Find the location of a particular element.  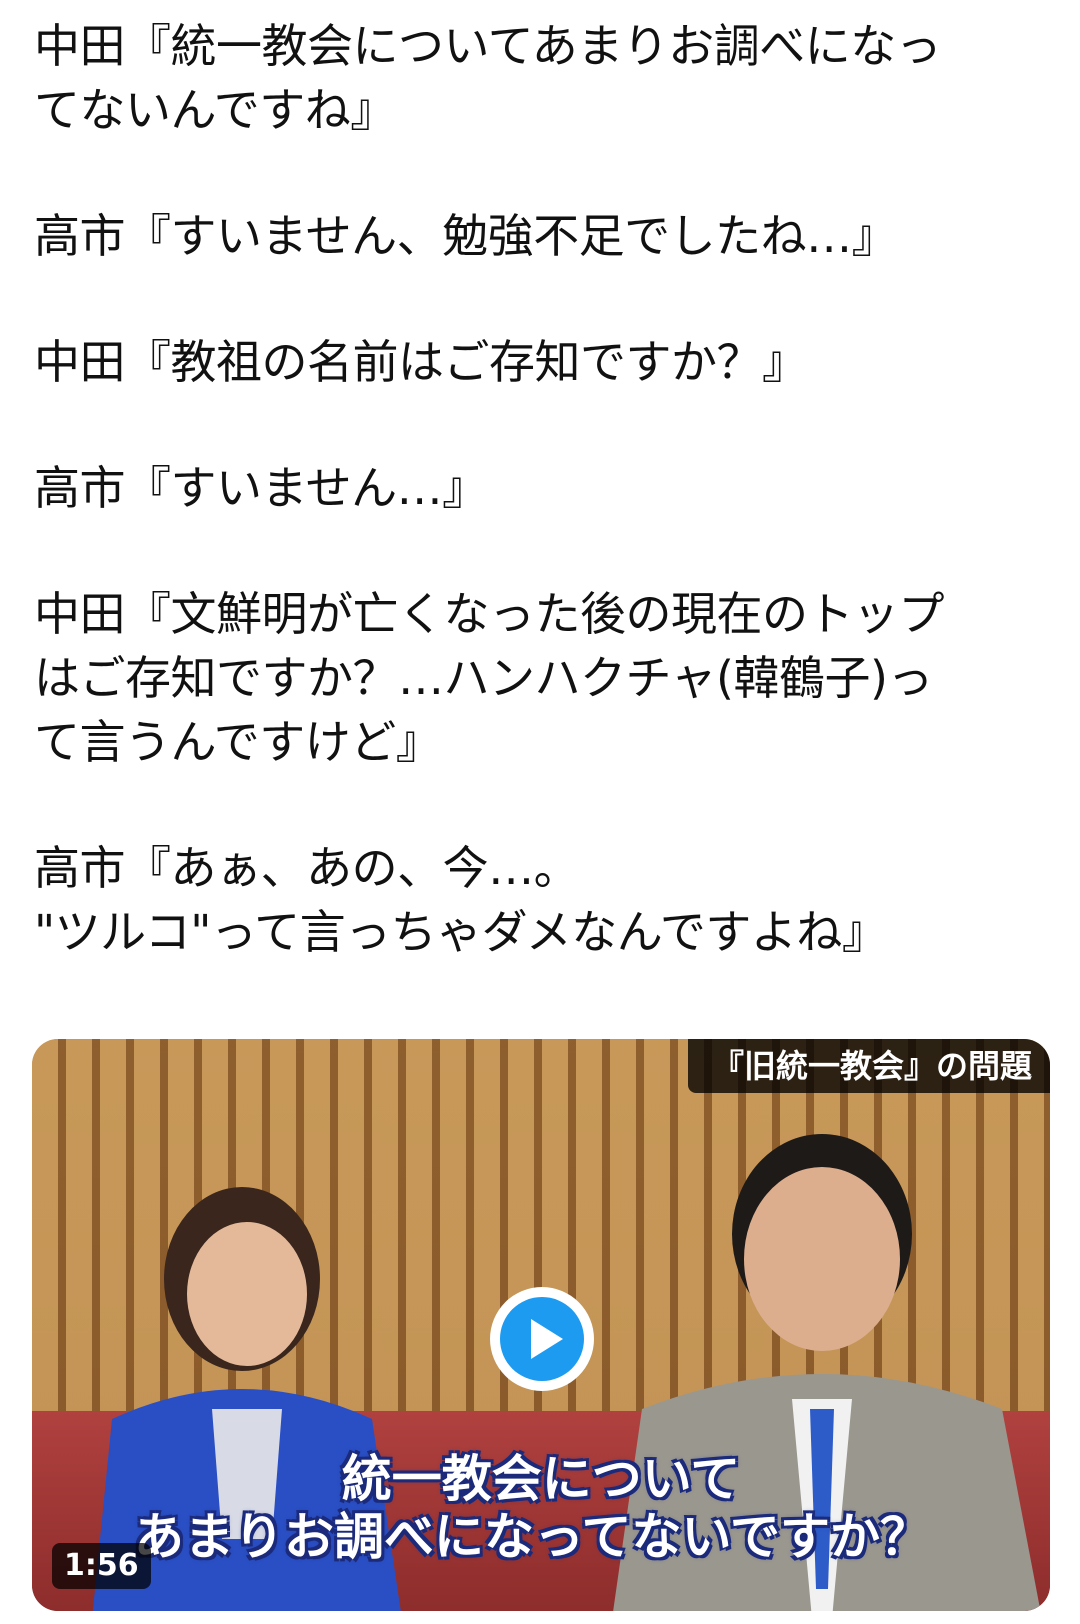

video-subtitle-line: あまりお調べになってないですか？ is located at coordinates (532, 1537).